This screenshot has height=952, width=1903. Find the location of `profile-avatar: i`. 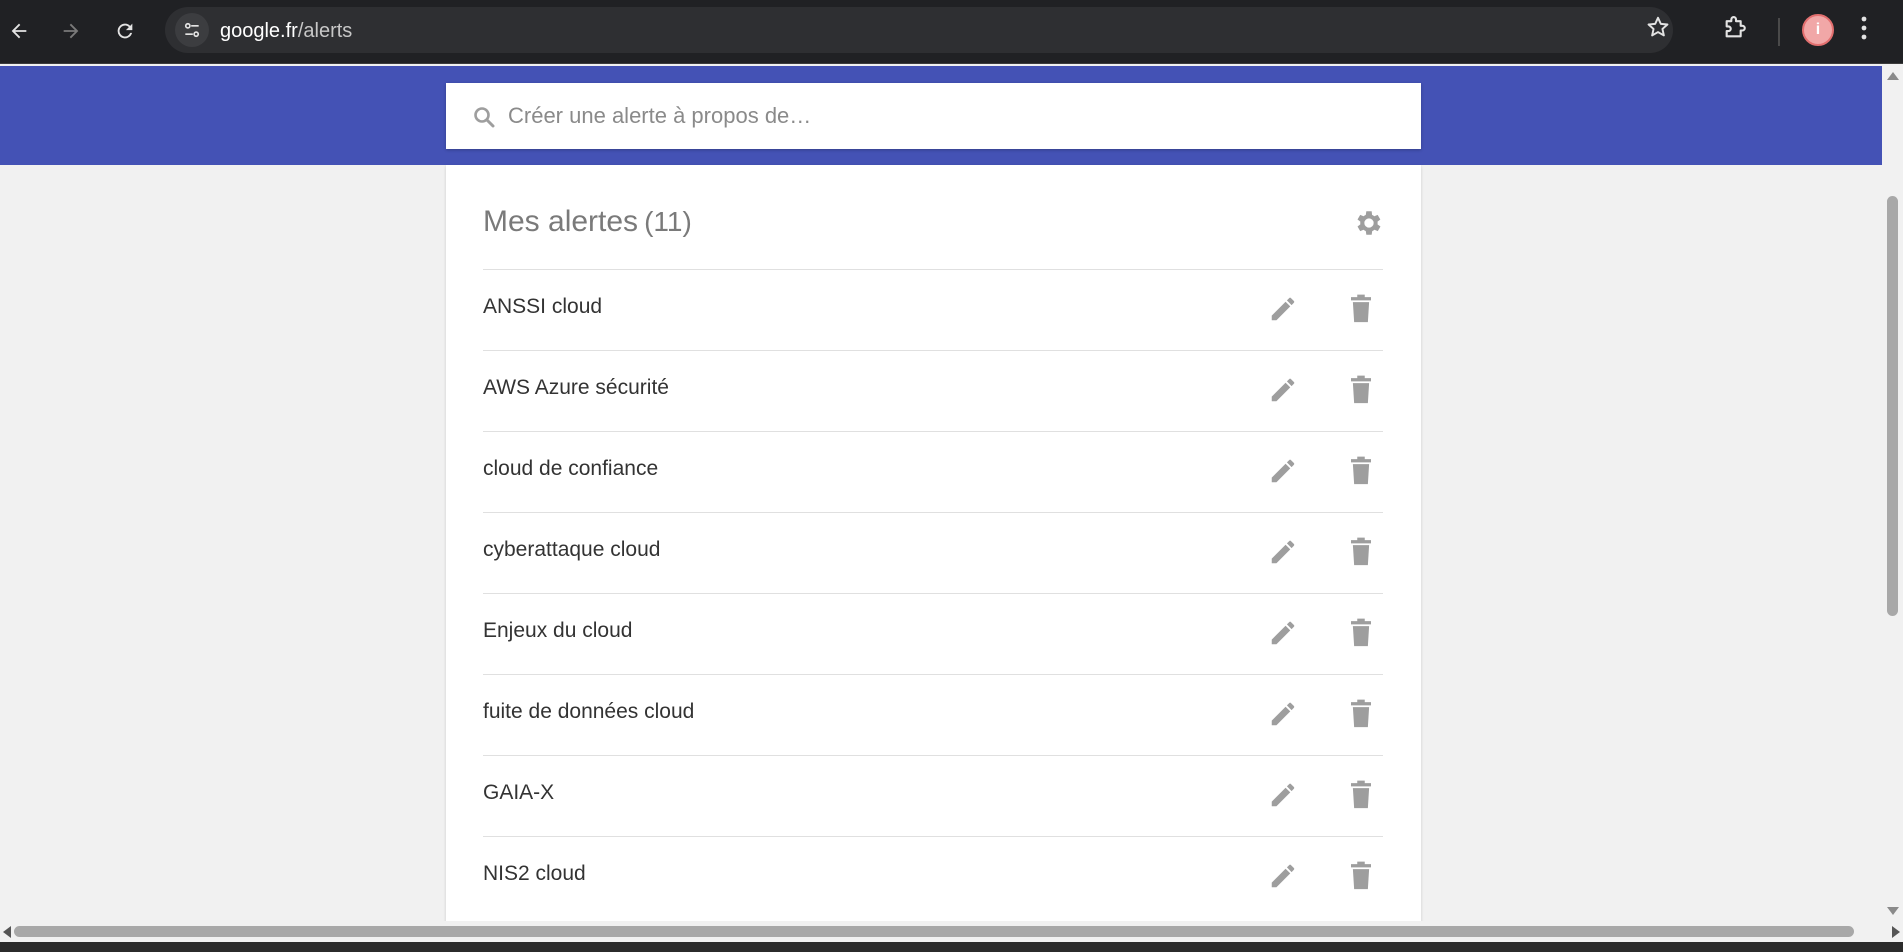

profile-avatar: i is located at coordinates (1818, 30).